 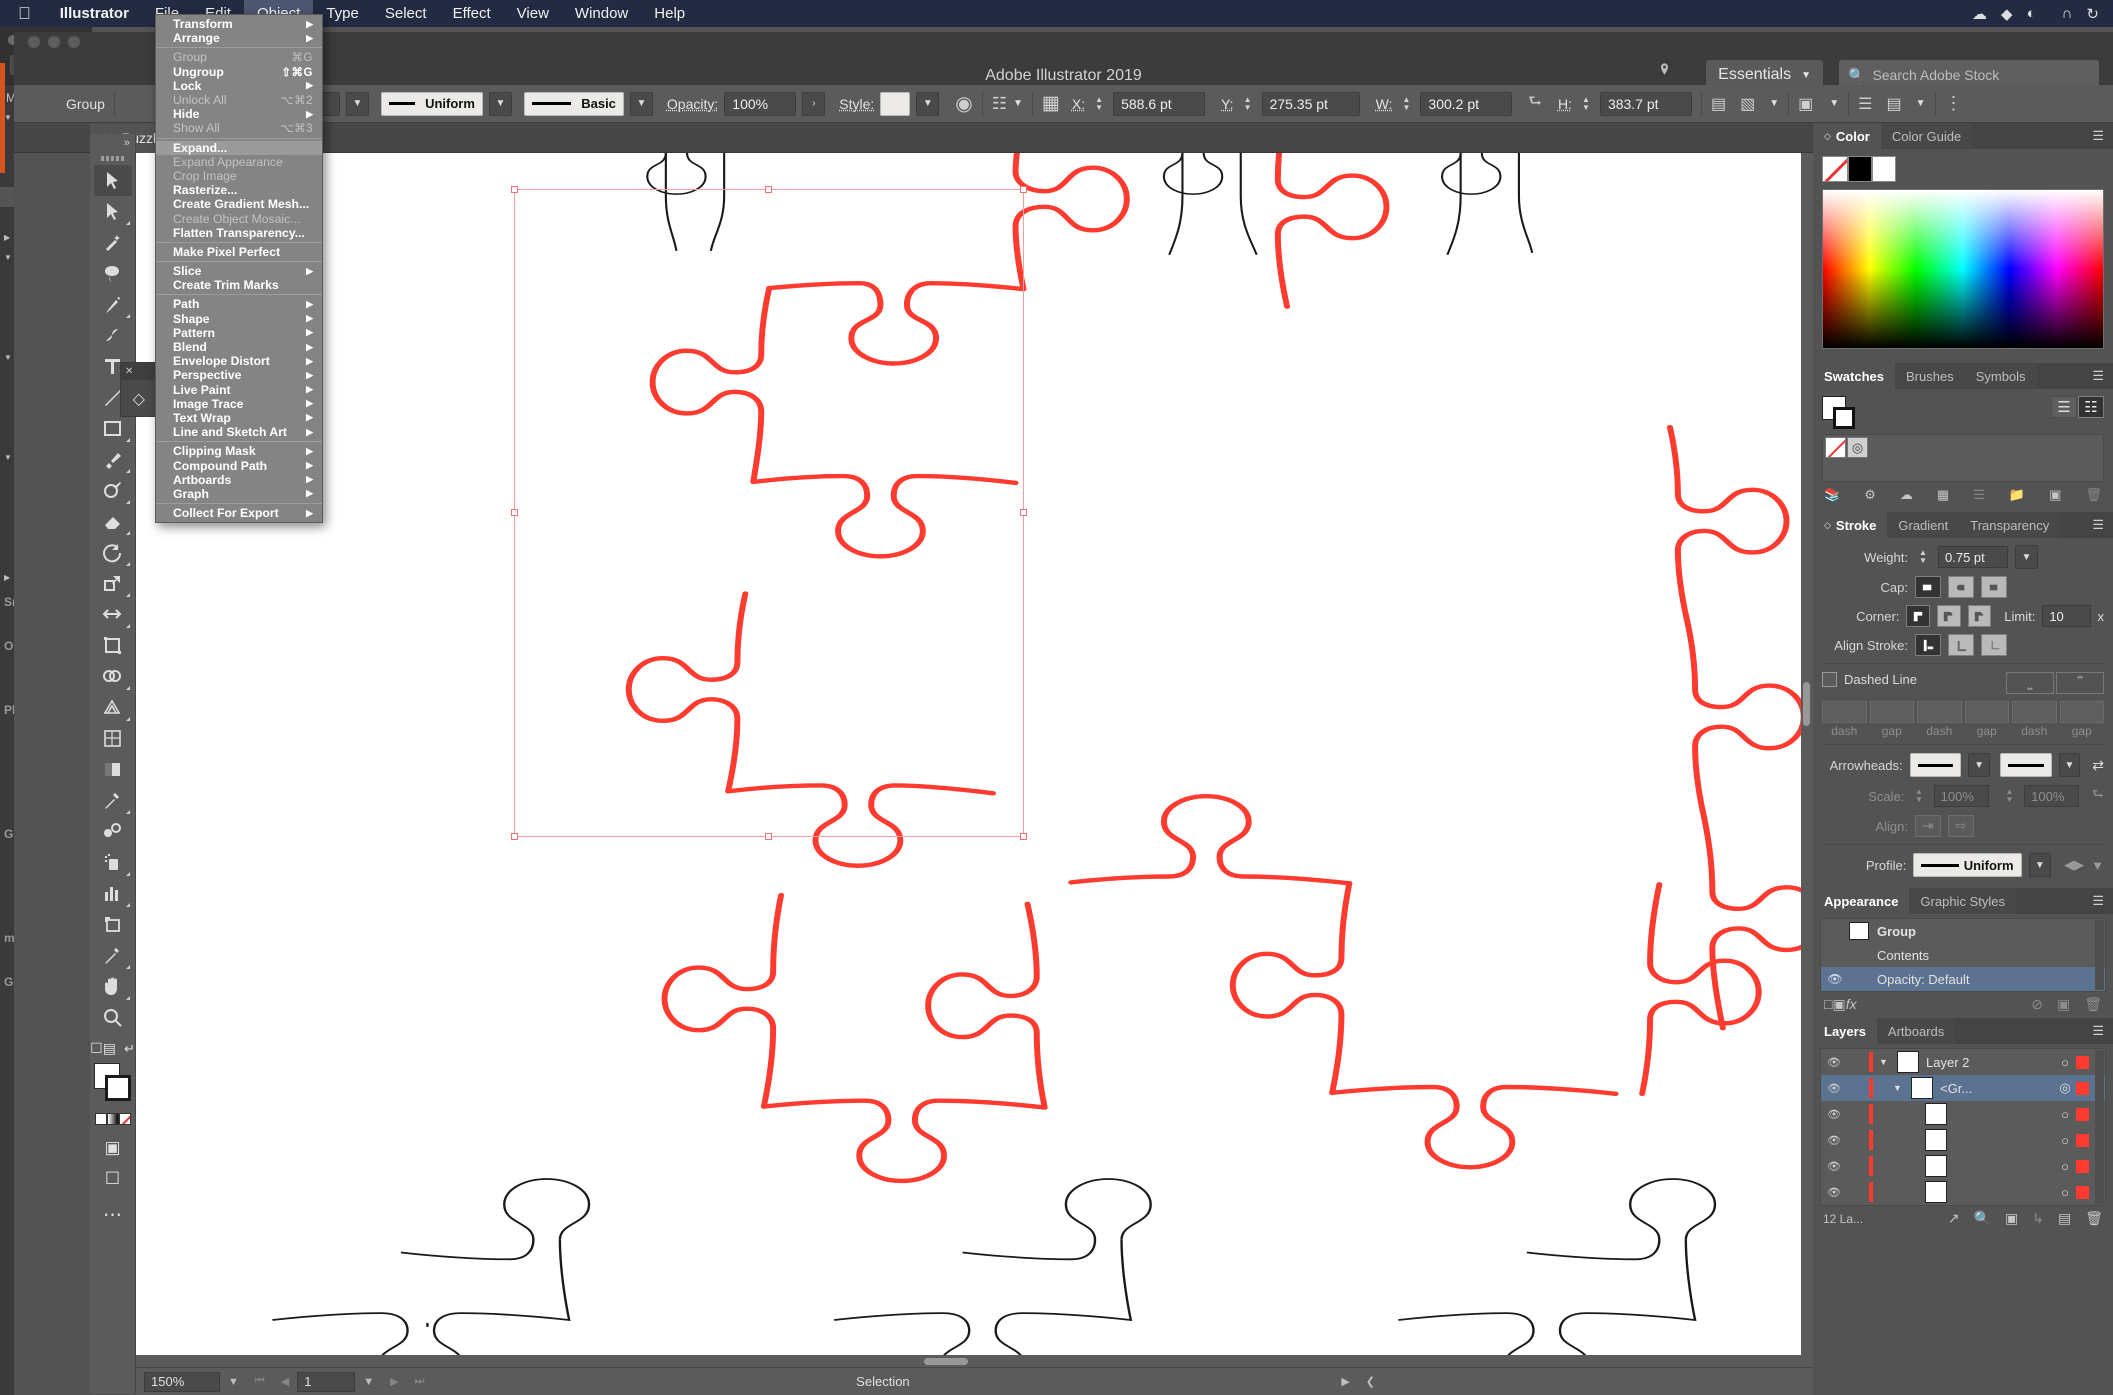 What do you see at coordinates (182, 1381) in the screenshot?
I see `zoom-level-field: 150%` at bounding box center [182, 1381].